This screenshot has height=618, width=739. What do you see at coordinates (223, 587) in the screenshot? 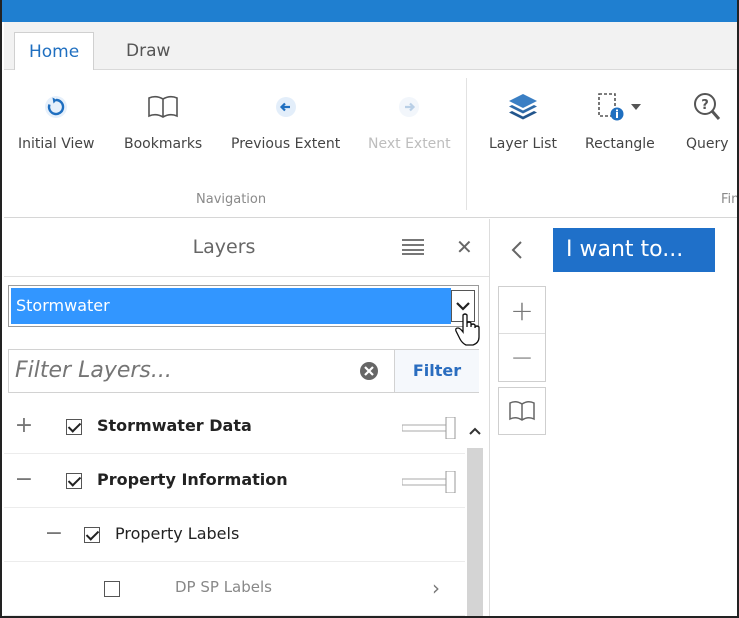
I see `layer-label: DP SP Labels` at bounding box center [223, 587].